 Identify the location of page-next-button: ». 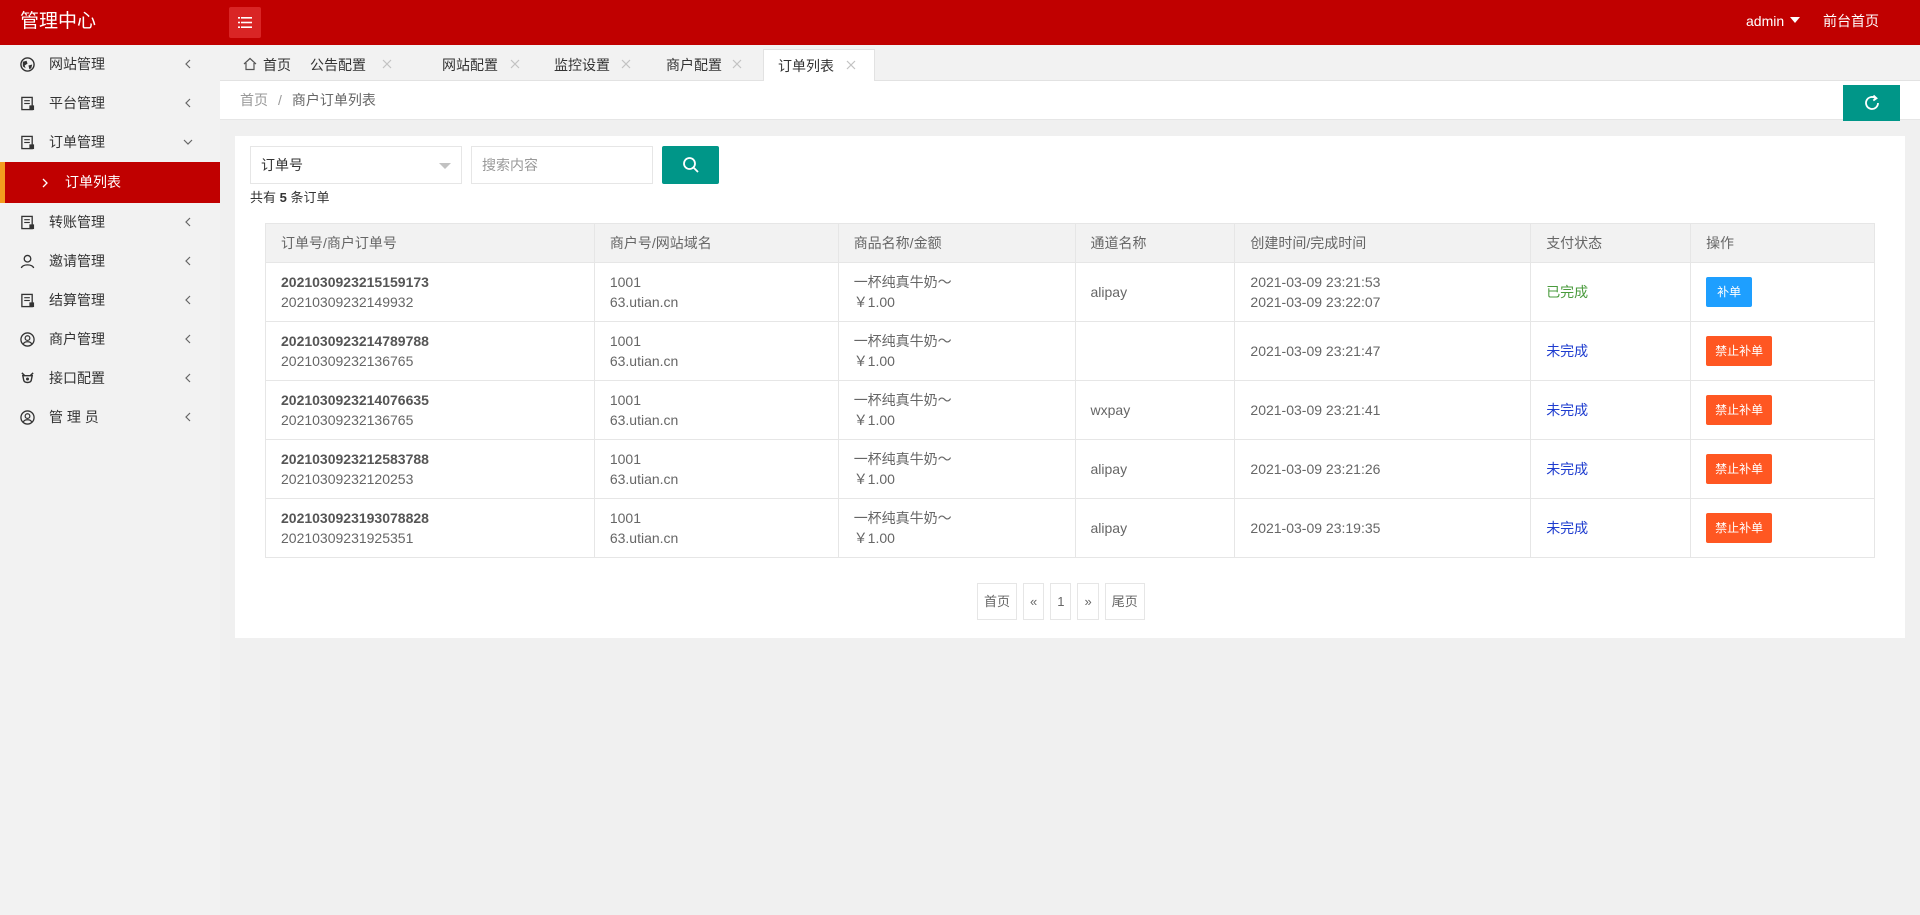
(1088, 601).